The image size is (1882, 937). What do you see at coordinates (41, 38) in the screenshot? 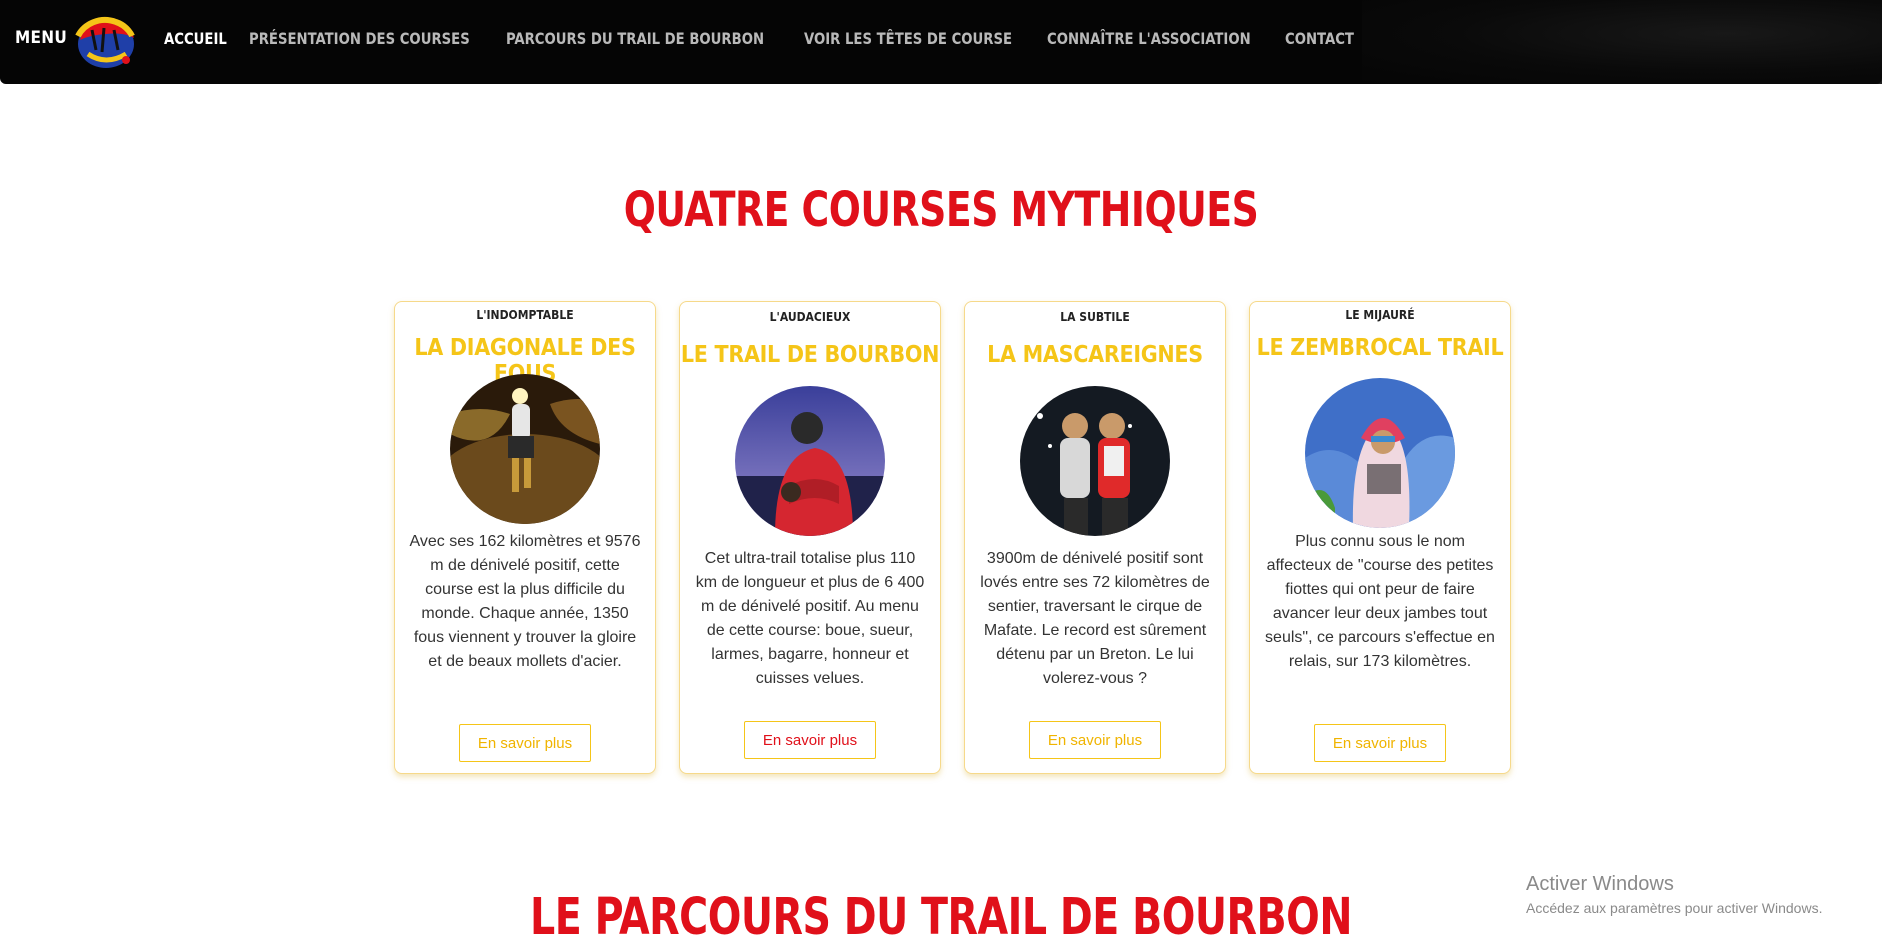
I see `menu-button: MENU` at bounding box center [41, 38].